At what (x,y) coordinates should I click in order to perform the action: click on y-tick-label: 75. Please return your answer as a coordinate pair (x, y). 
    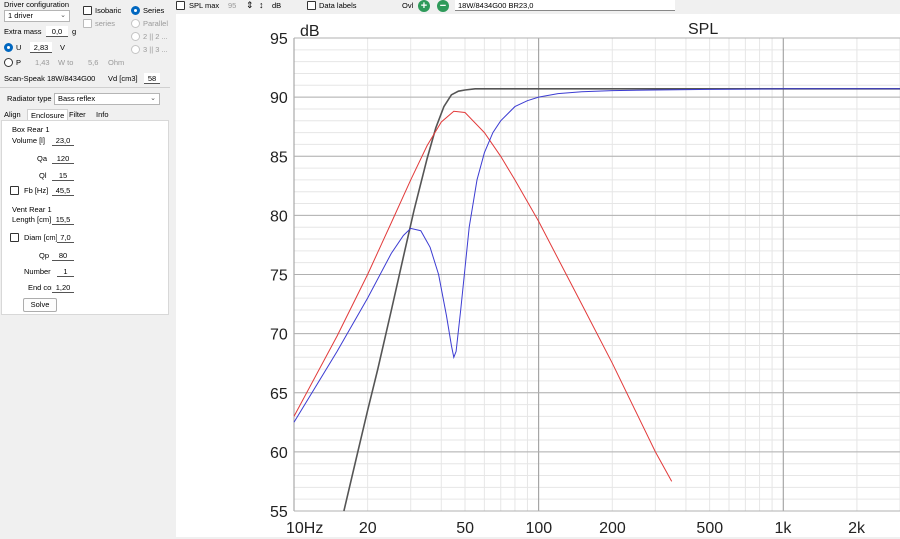
    Looking at the image, I should click on (279, 276).